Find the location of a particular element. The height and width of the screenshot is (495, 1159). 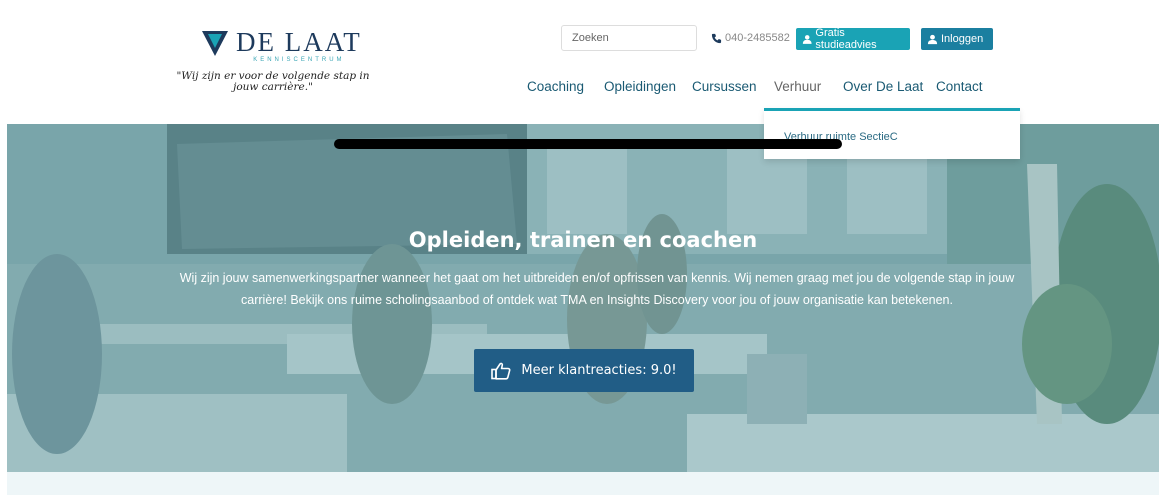

login-button: Inloggen is located at coordinates (957, 39).